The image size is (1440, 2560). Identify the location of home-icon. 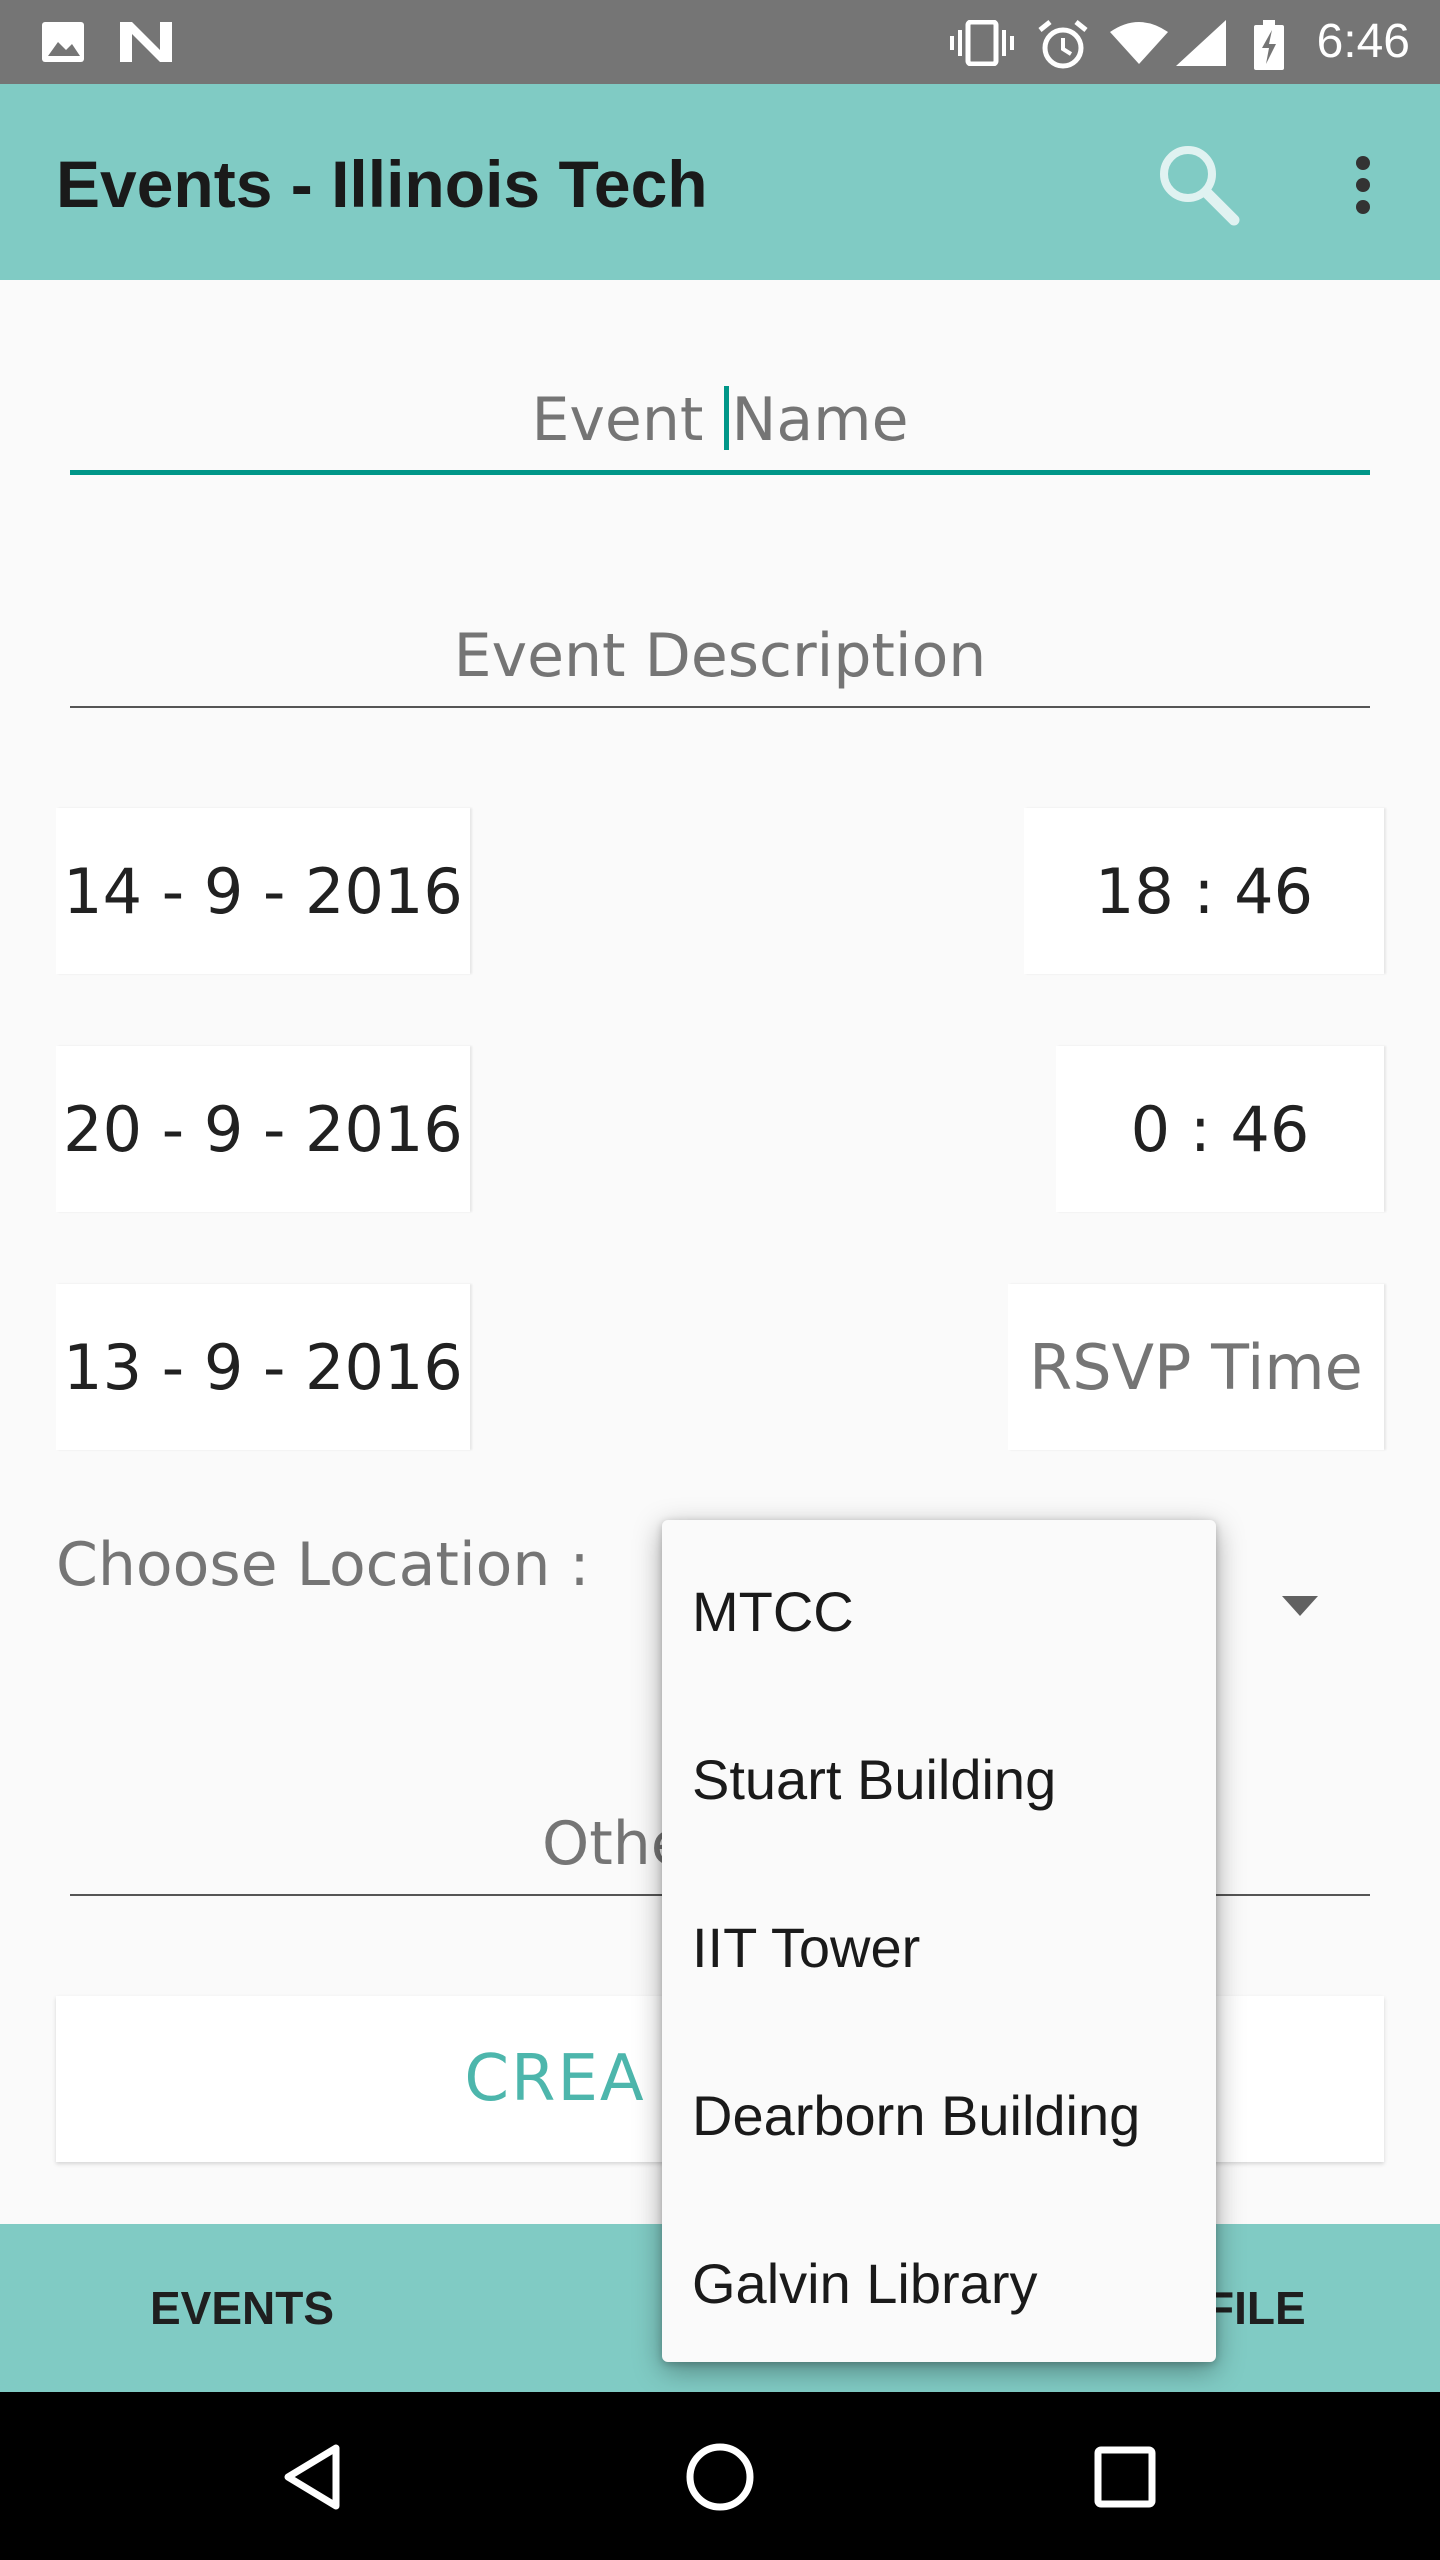
(720, 2477).